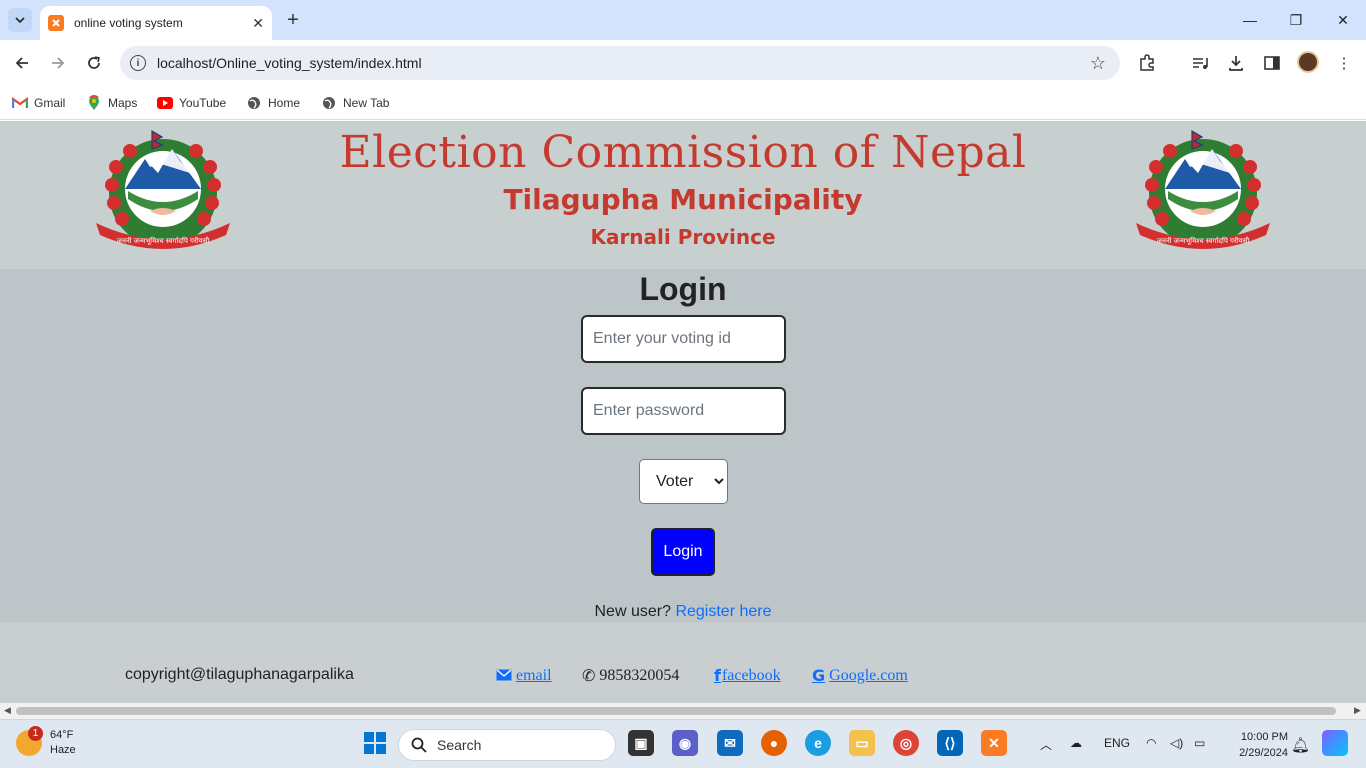 The image size is (1366, 768). I want to click on phone-contact: ✆ 9858320054, so click(630, 675).